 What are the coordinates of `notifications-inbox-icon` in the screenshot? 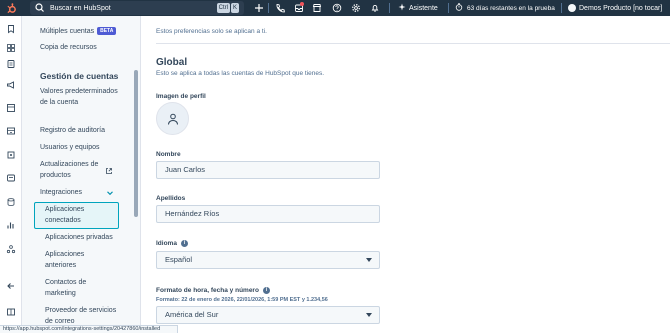 It's located at (299, 8).